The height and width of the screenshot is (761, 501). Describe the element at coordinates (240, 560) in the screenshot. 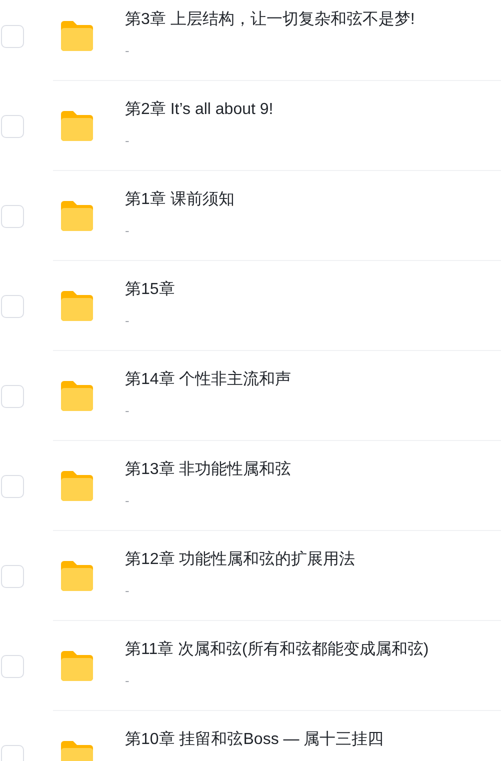

I see `folder-title: 第12章 功能性属和弦的扩展用法` at that location.